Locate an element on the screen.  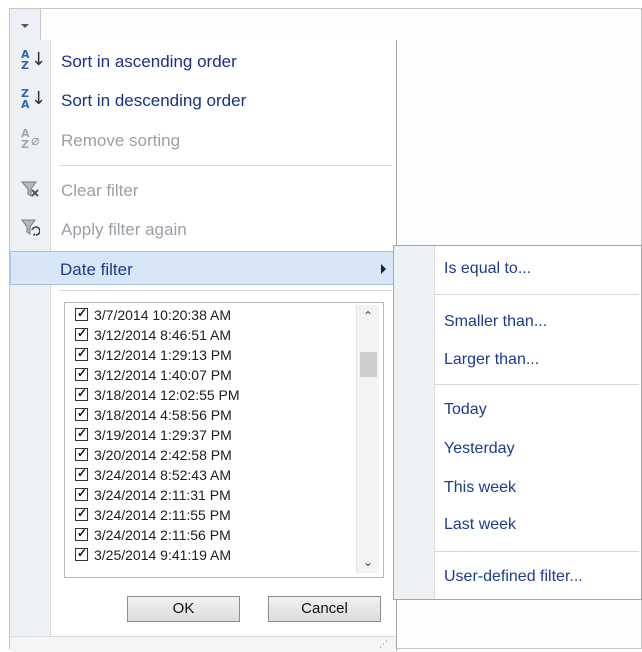
chevron-down-icon is located at coordinates (25, 26).